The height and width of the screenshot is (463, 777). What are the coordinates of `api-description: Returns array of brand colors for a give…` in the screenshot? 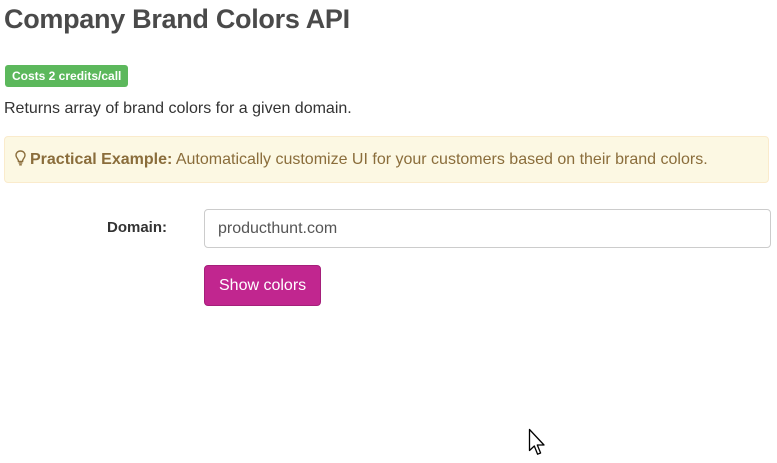 It's located at (178, 108).